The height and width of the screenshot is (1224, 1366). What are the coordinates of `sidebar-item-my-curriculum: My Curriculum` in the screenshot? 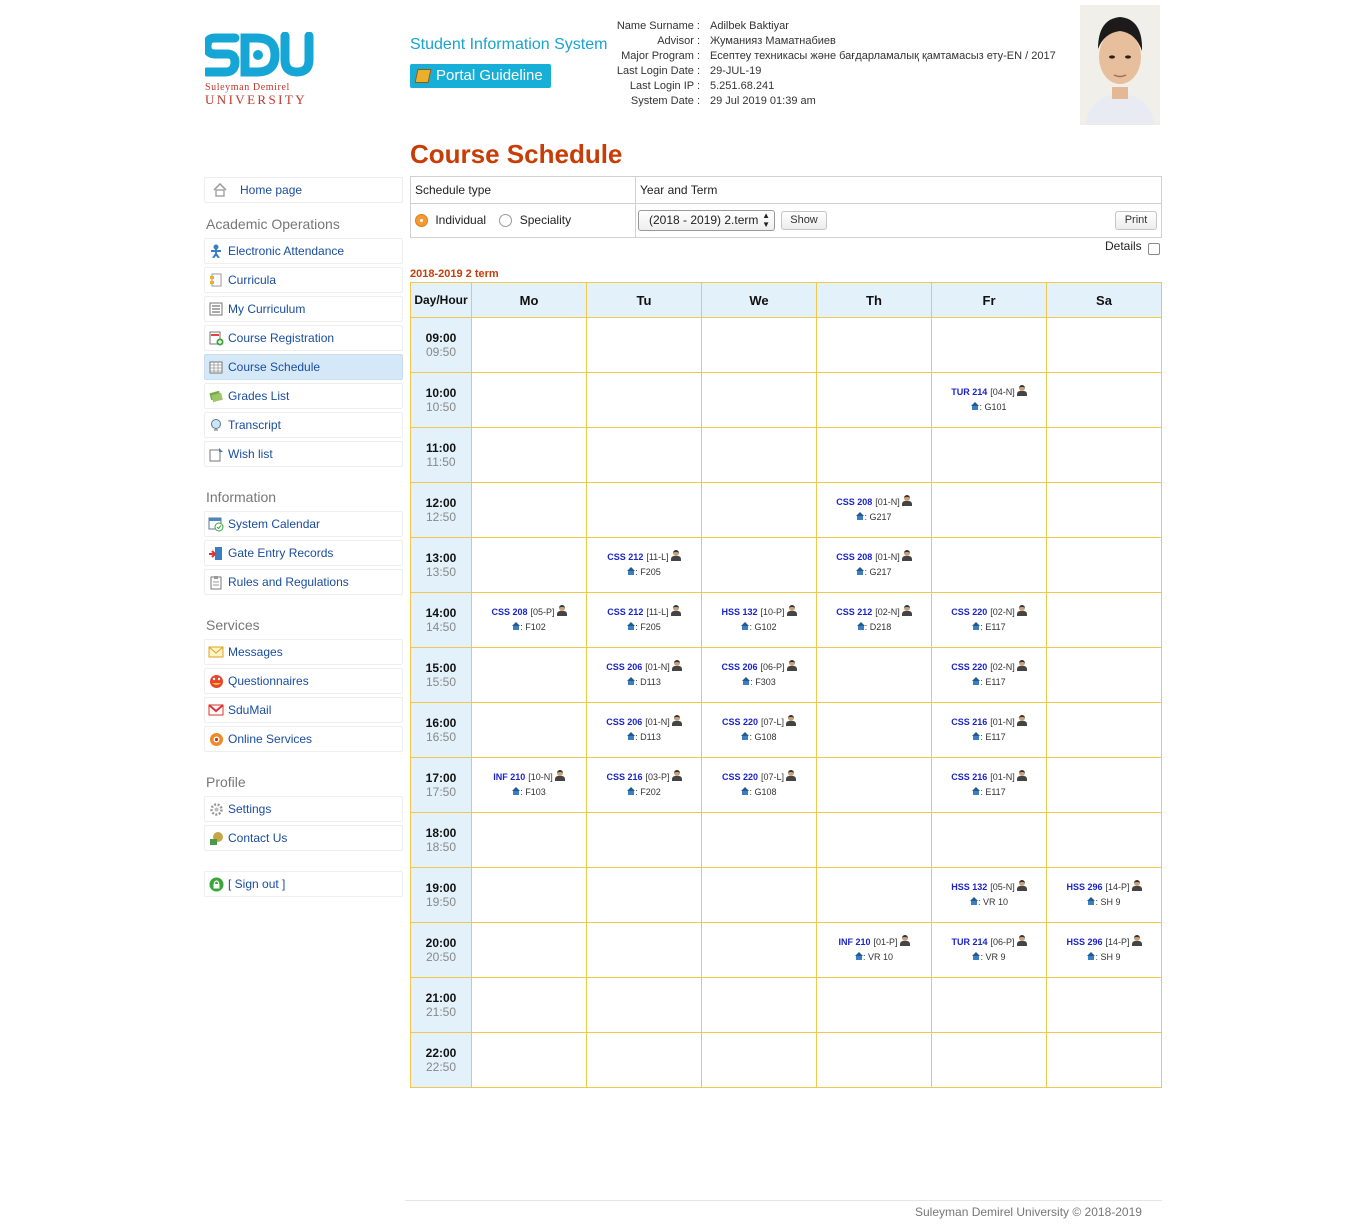 It's located at (303, 309).